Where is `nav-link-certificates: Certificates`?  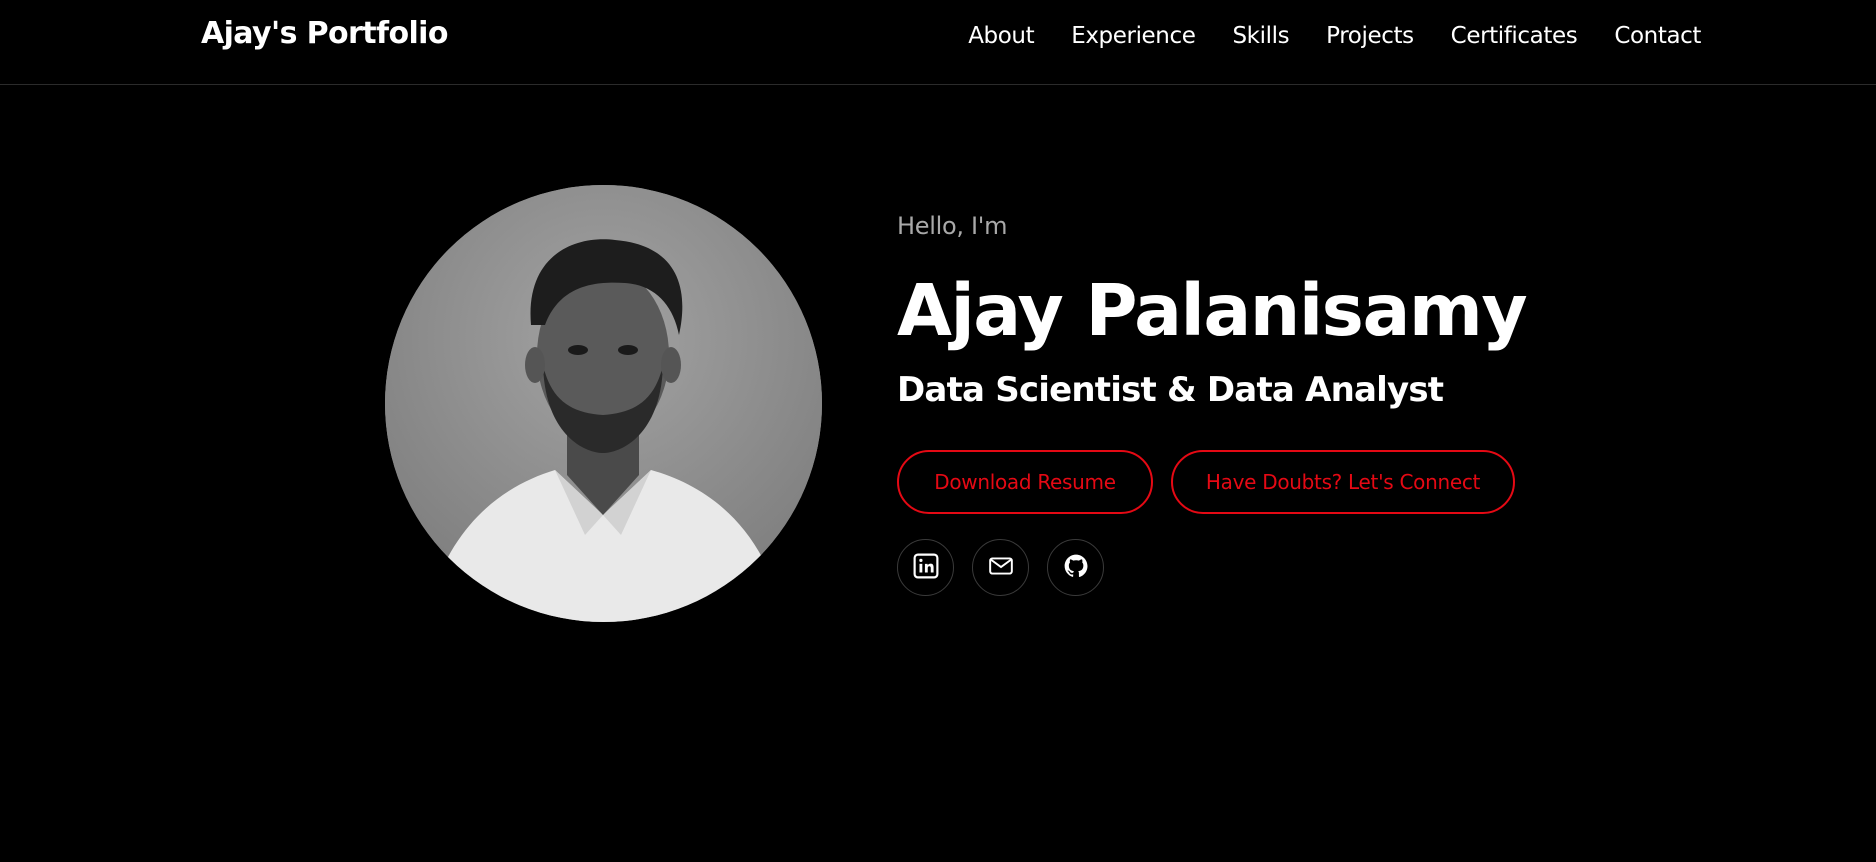
nav-link-certificates: Certificates is located at coordinates (1514, 36).